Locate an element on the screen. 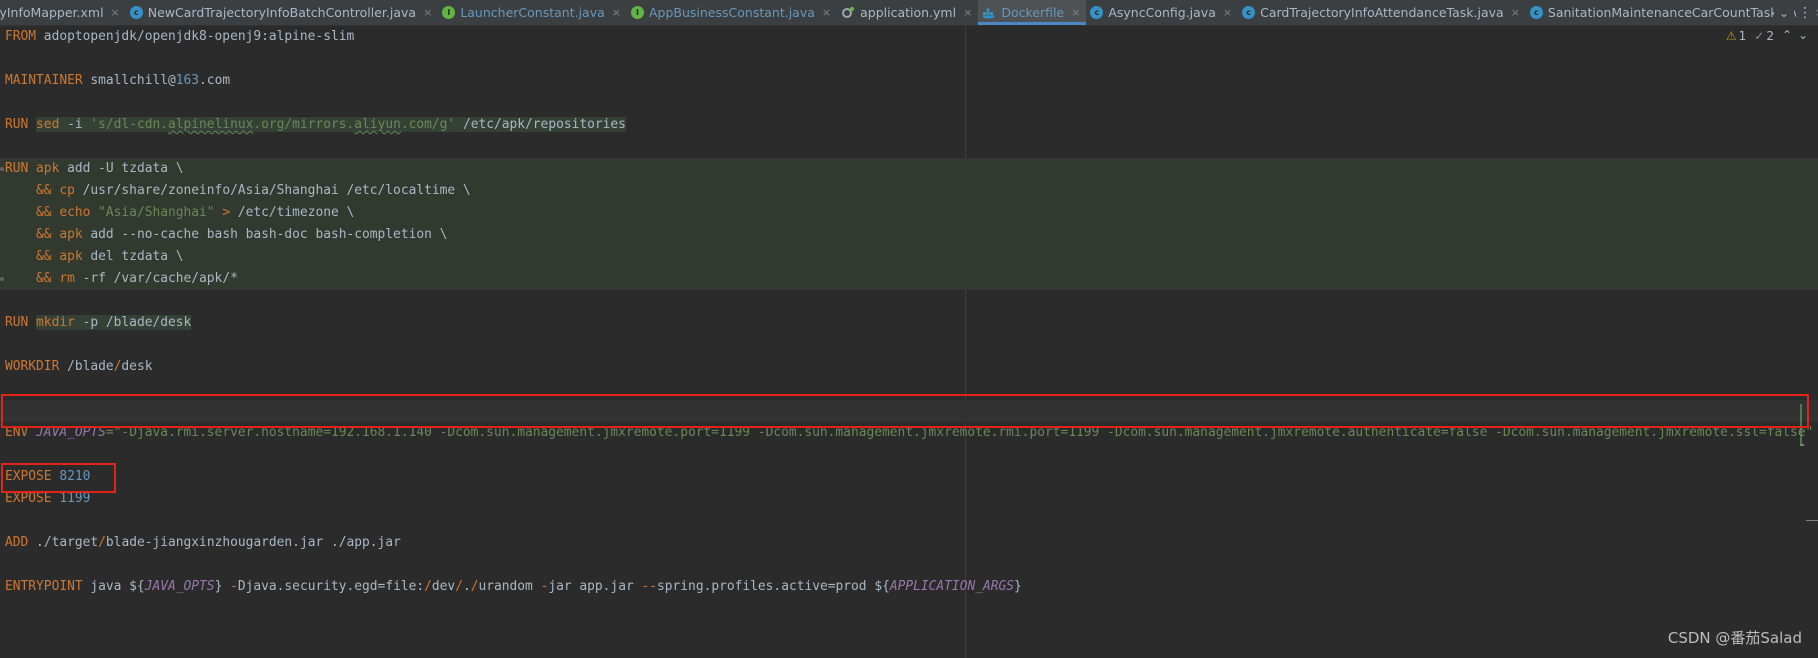 The width and height of the screenshot is (1818, 658). code-token: - is located at coordinates (234, 586).